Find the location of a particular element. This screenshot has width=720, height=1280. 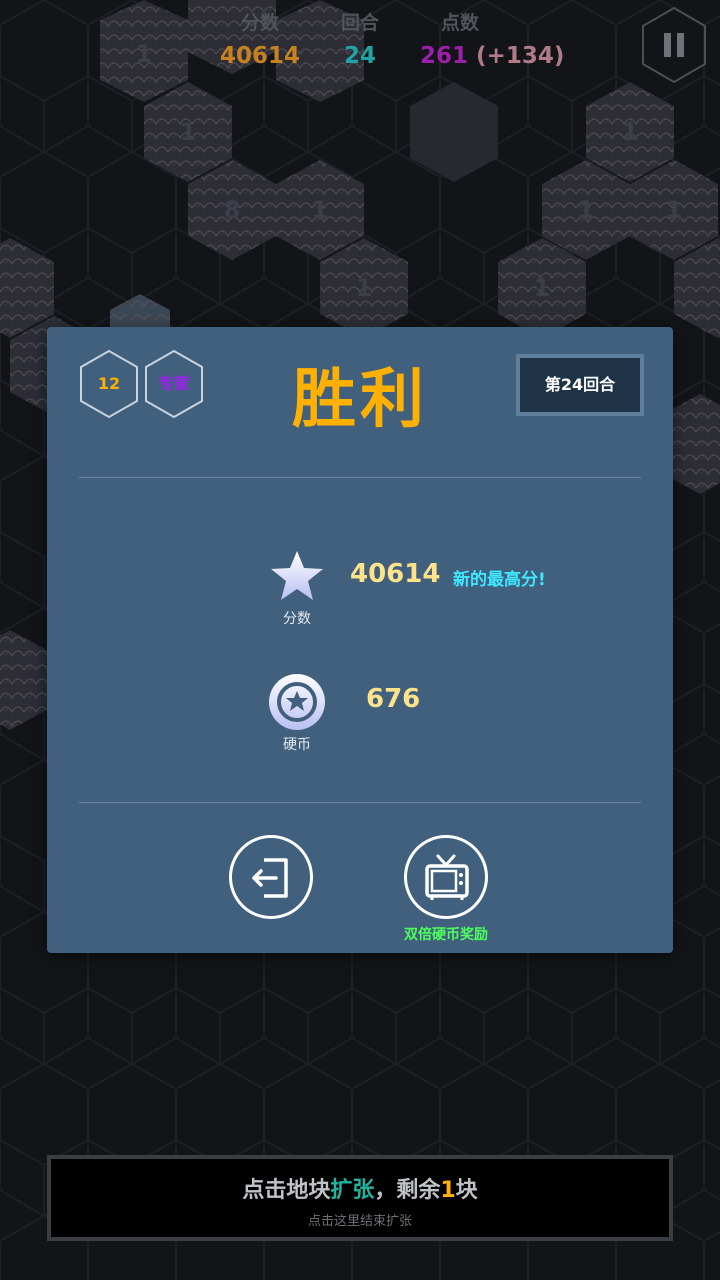

tv-icon is located at coordinates (447, 877).